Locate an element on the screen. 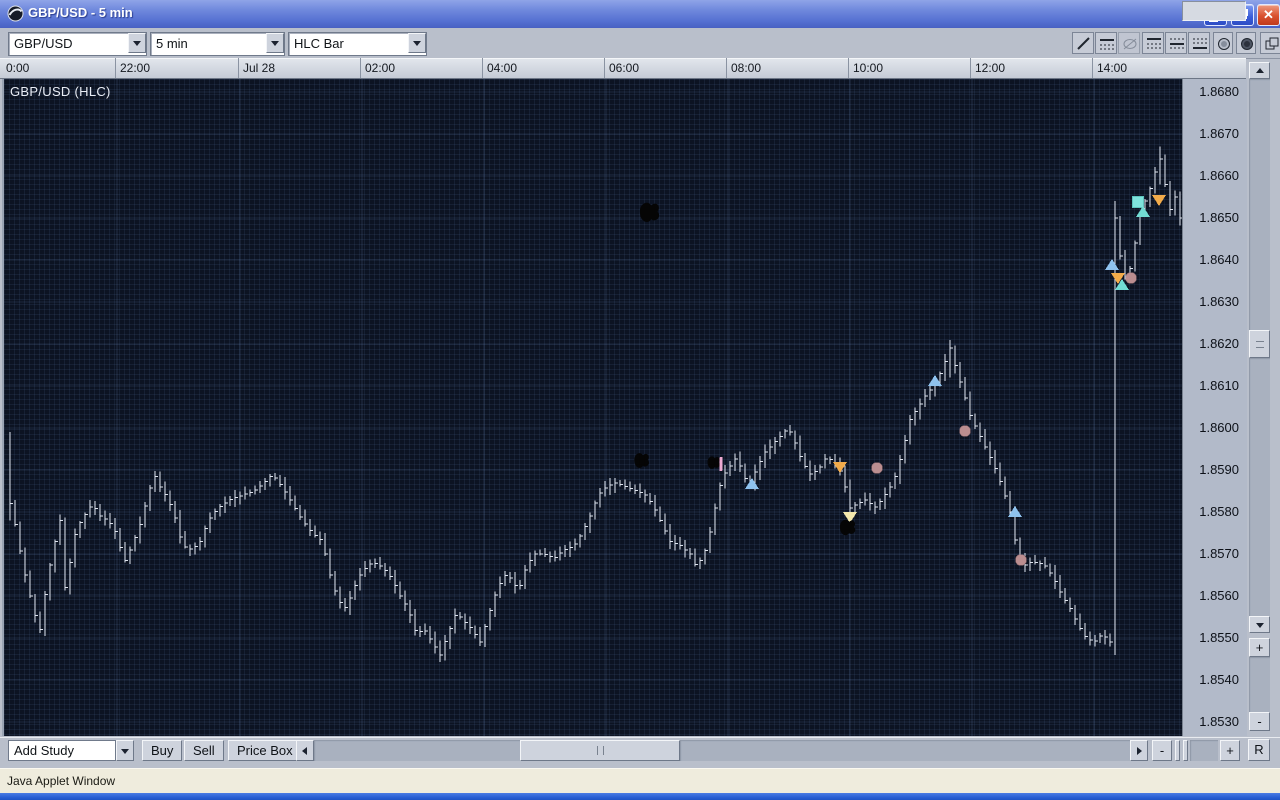  time-axis-label: 10:00 is located at coordinates (868, 68).